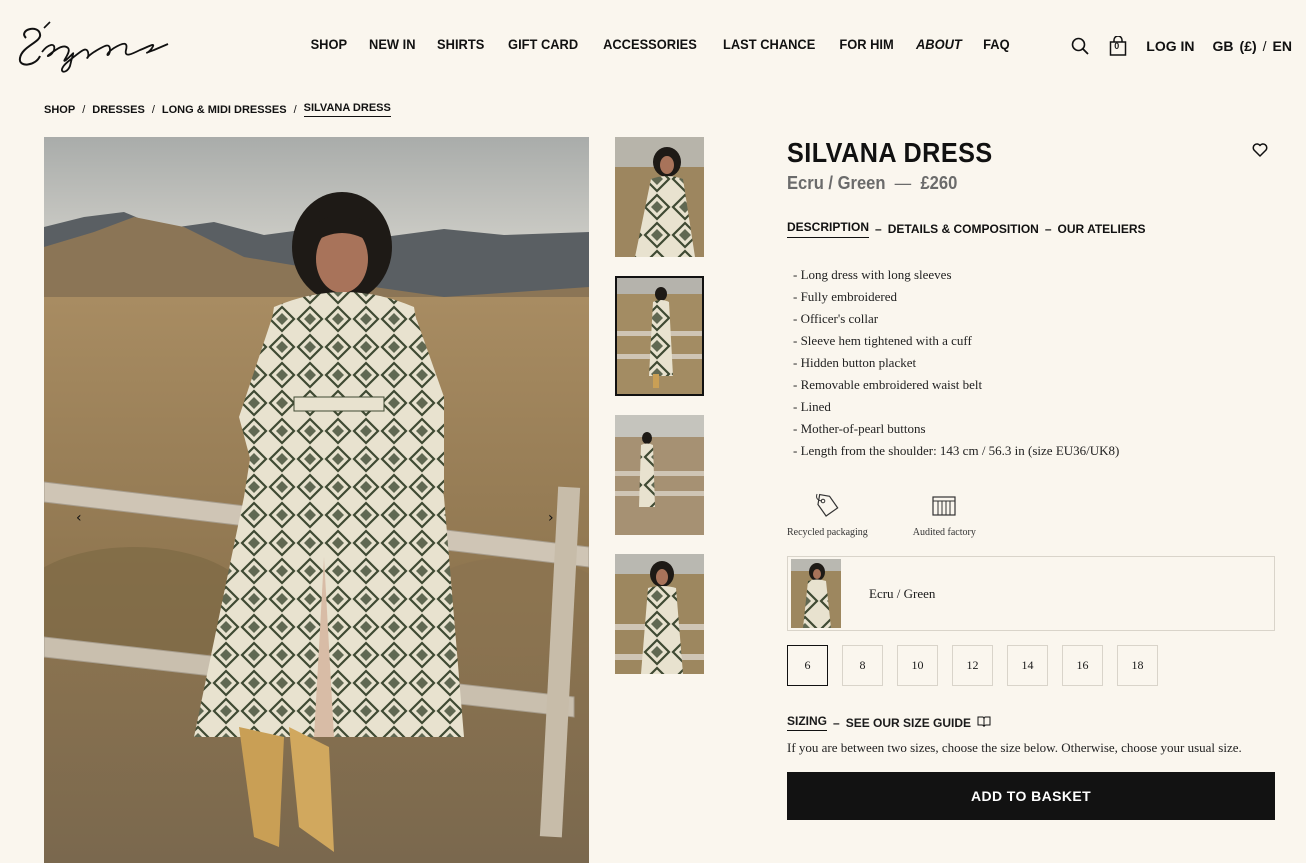 The image size is (1306, 863). I want to click on locale-selector: GB (£) / EN, so click(1252, 46).